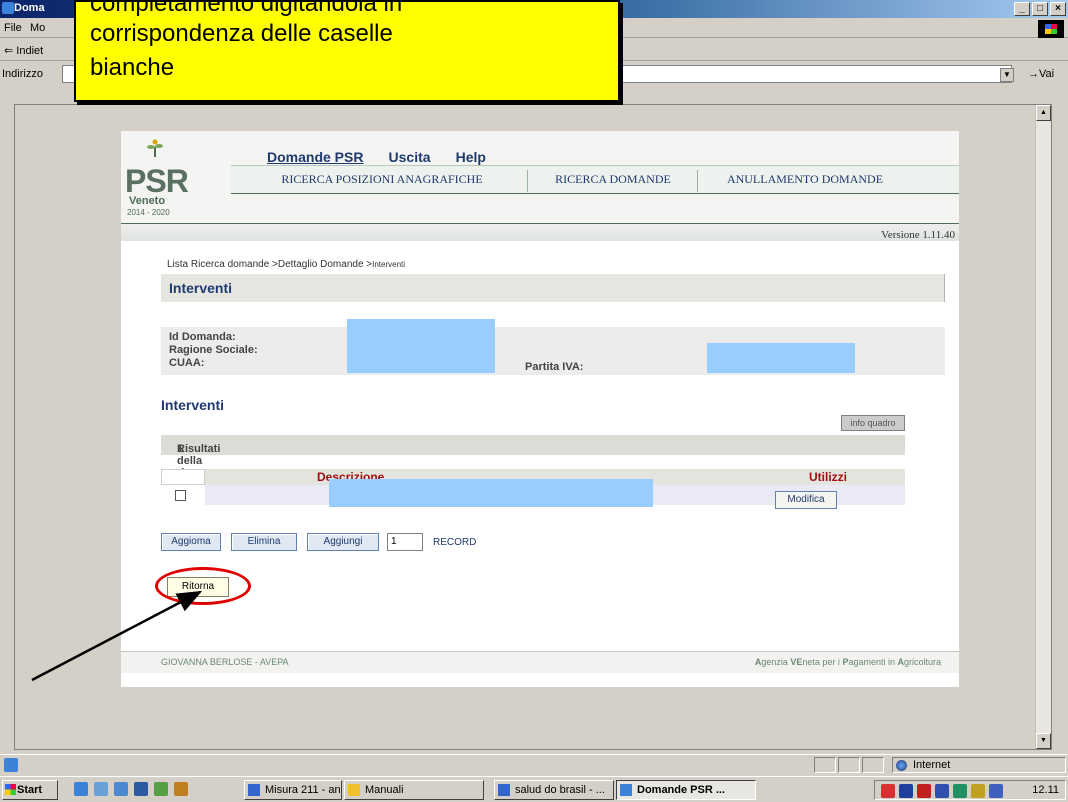 The height and width of the screenshot is (802, 1068). I want to click on tab-ricerca-posizioni: RICERCA POSIZIONI ANAGRAFICHE, so click(382, 180).